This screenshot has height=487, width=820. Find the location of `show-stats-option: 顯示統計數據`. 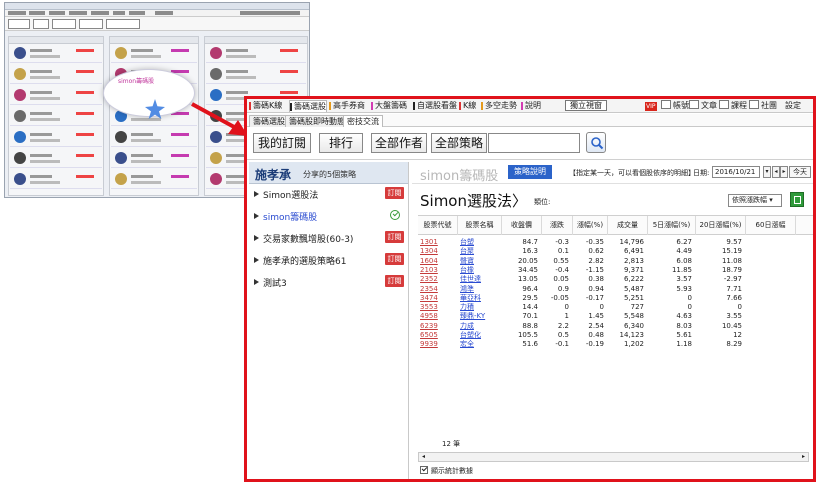

show-stats-option: 顯示統計數據 is located at coordinates (446, 471).